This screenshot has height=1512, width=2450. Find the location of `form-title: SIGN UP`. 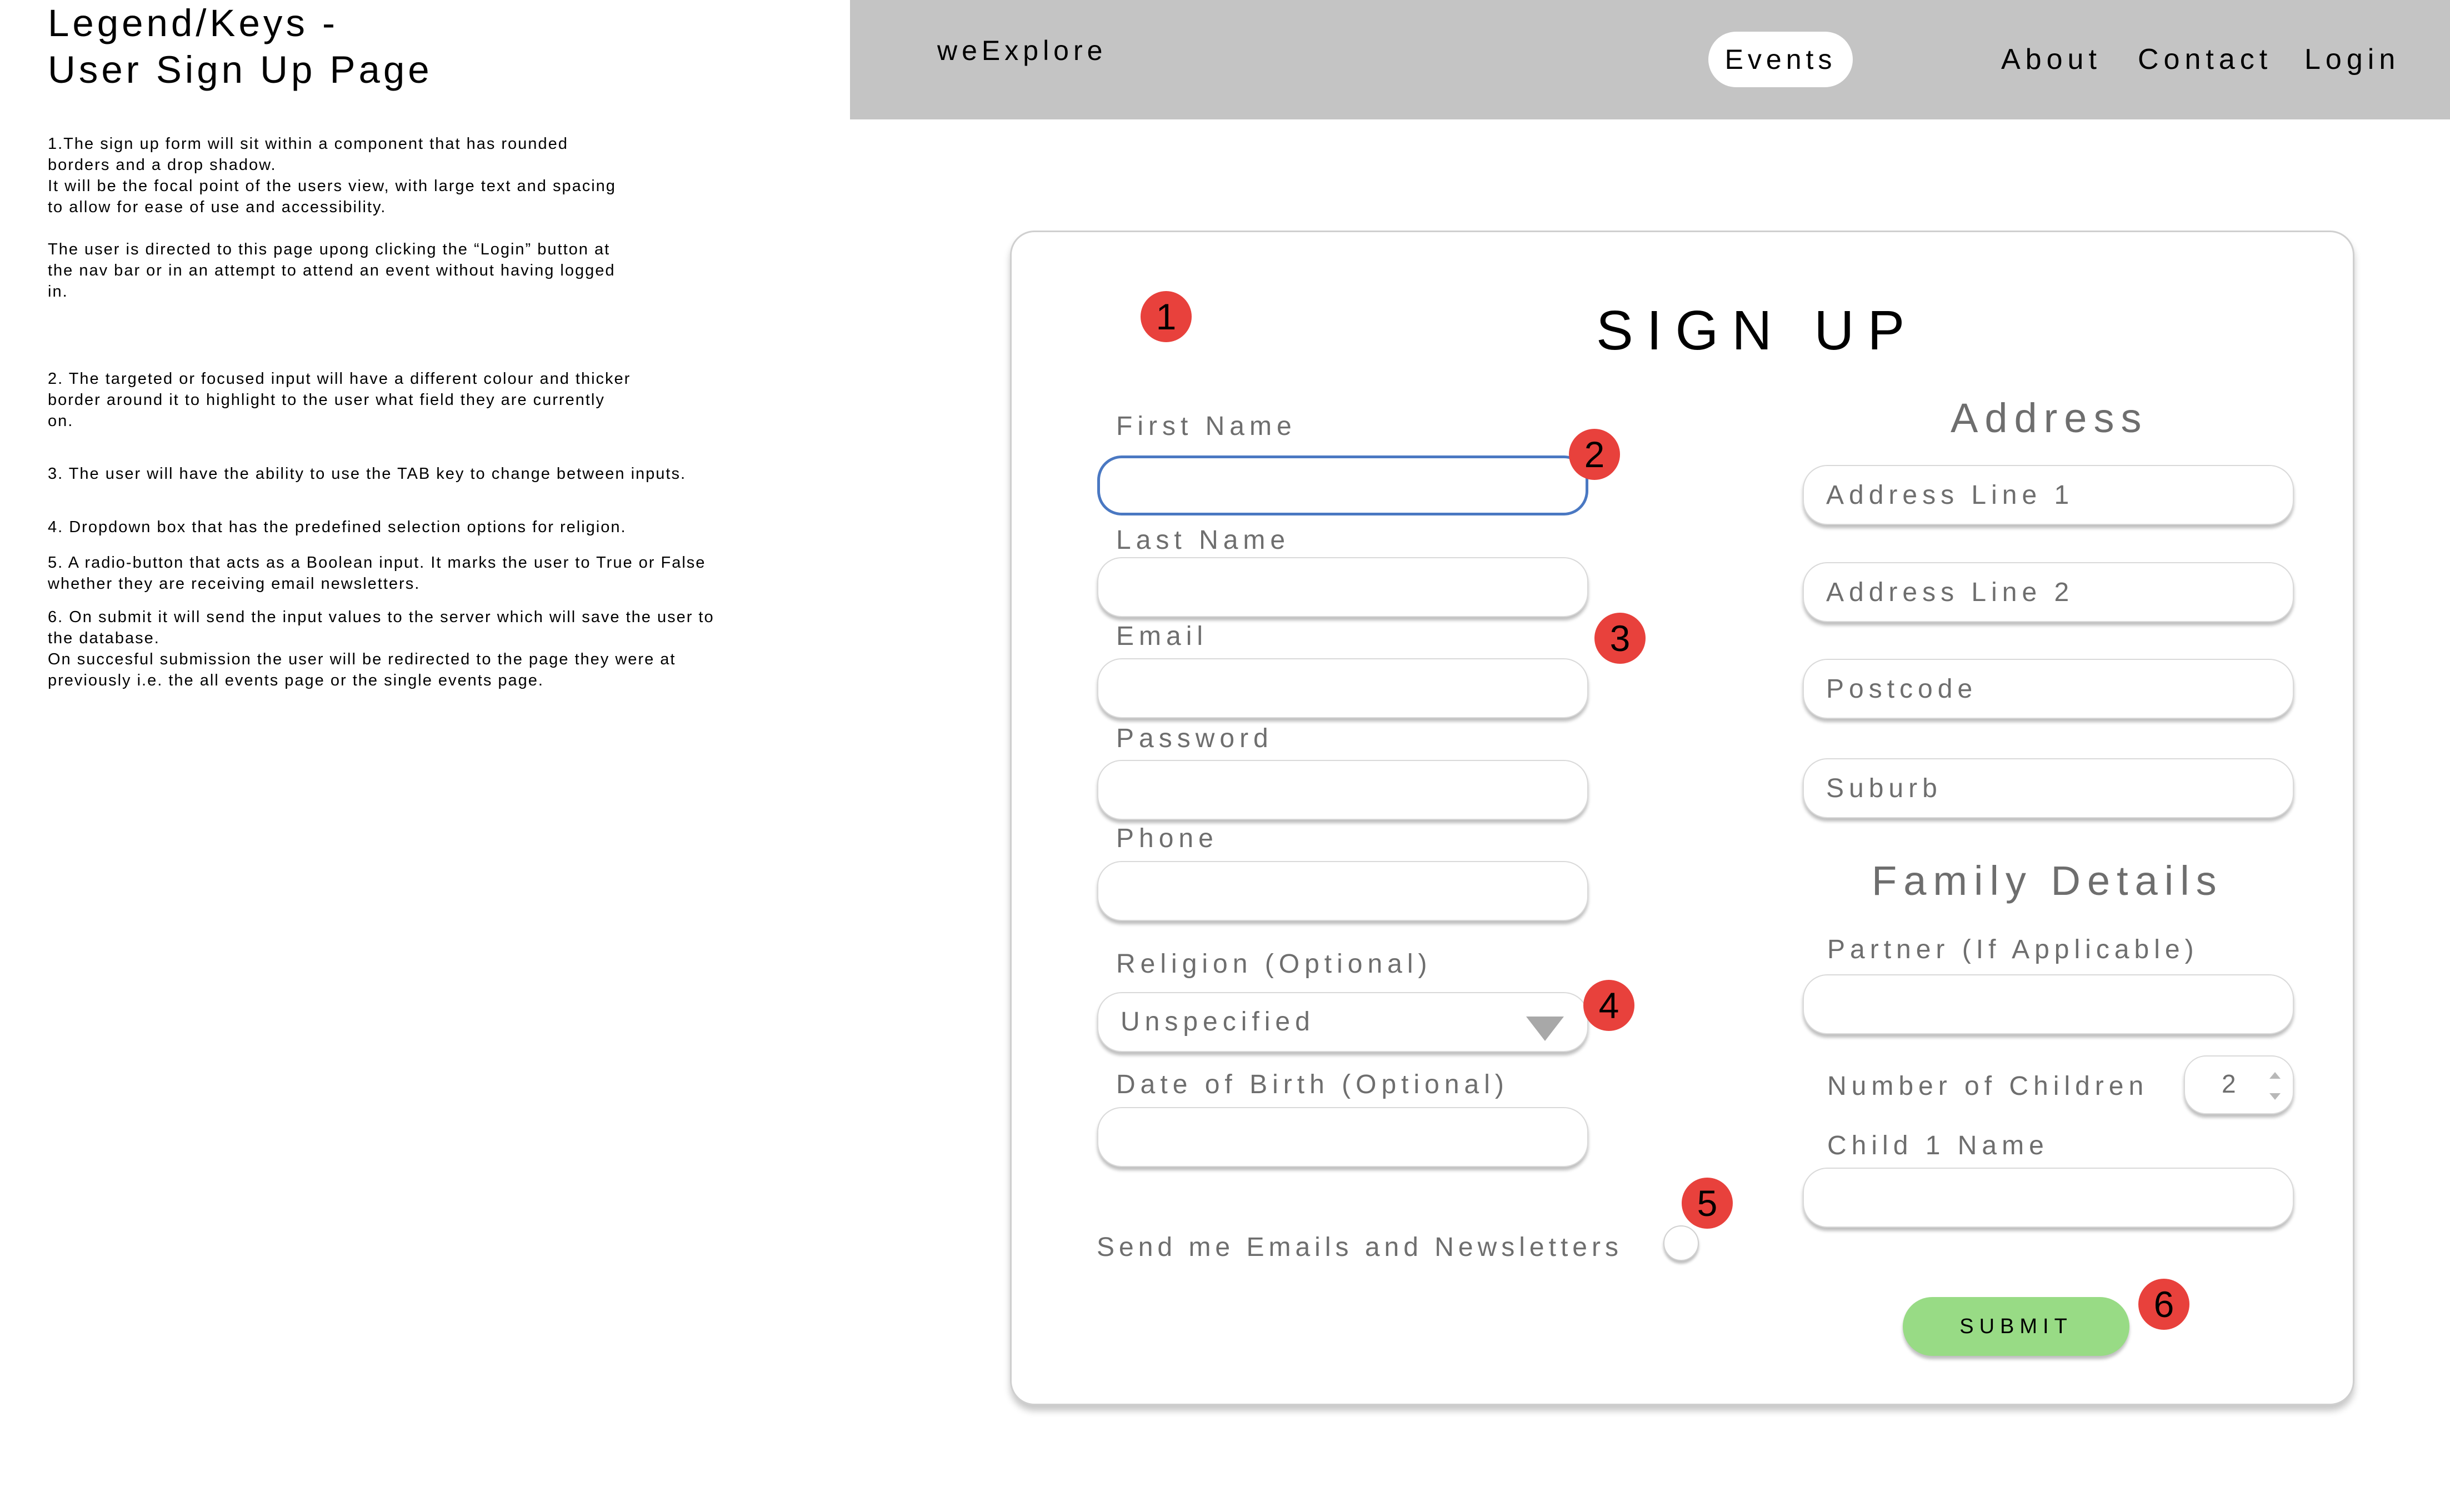

form-title: SIGN UP is located at coordinates (1757, 330).